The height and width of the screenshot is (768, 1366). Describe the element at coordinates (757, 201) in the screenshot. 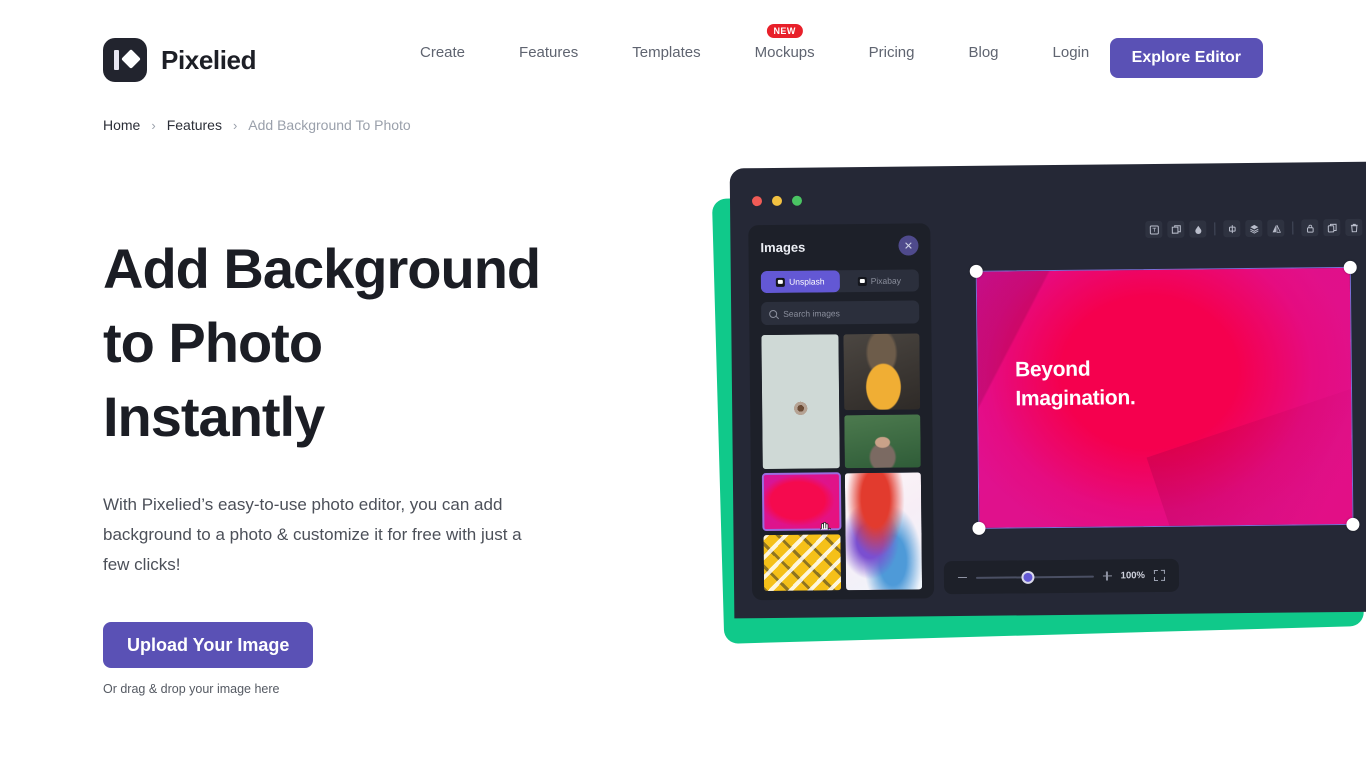

I see `close-window-dot` at that location.